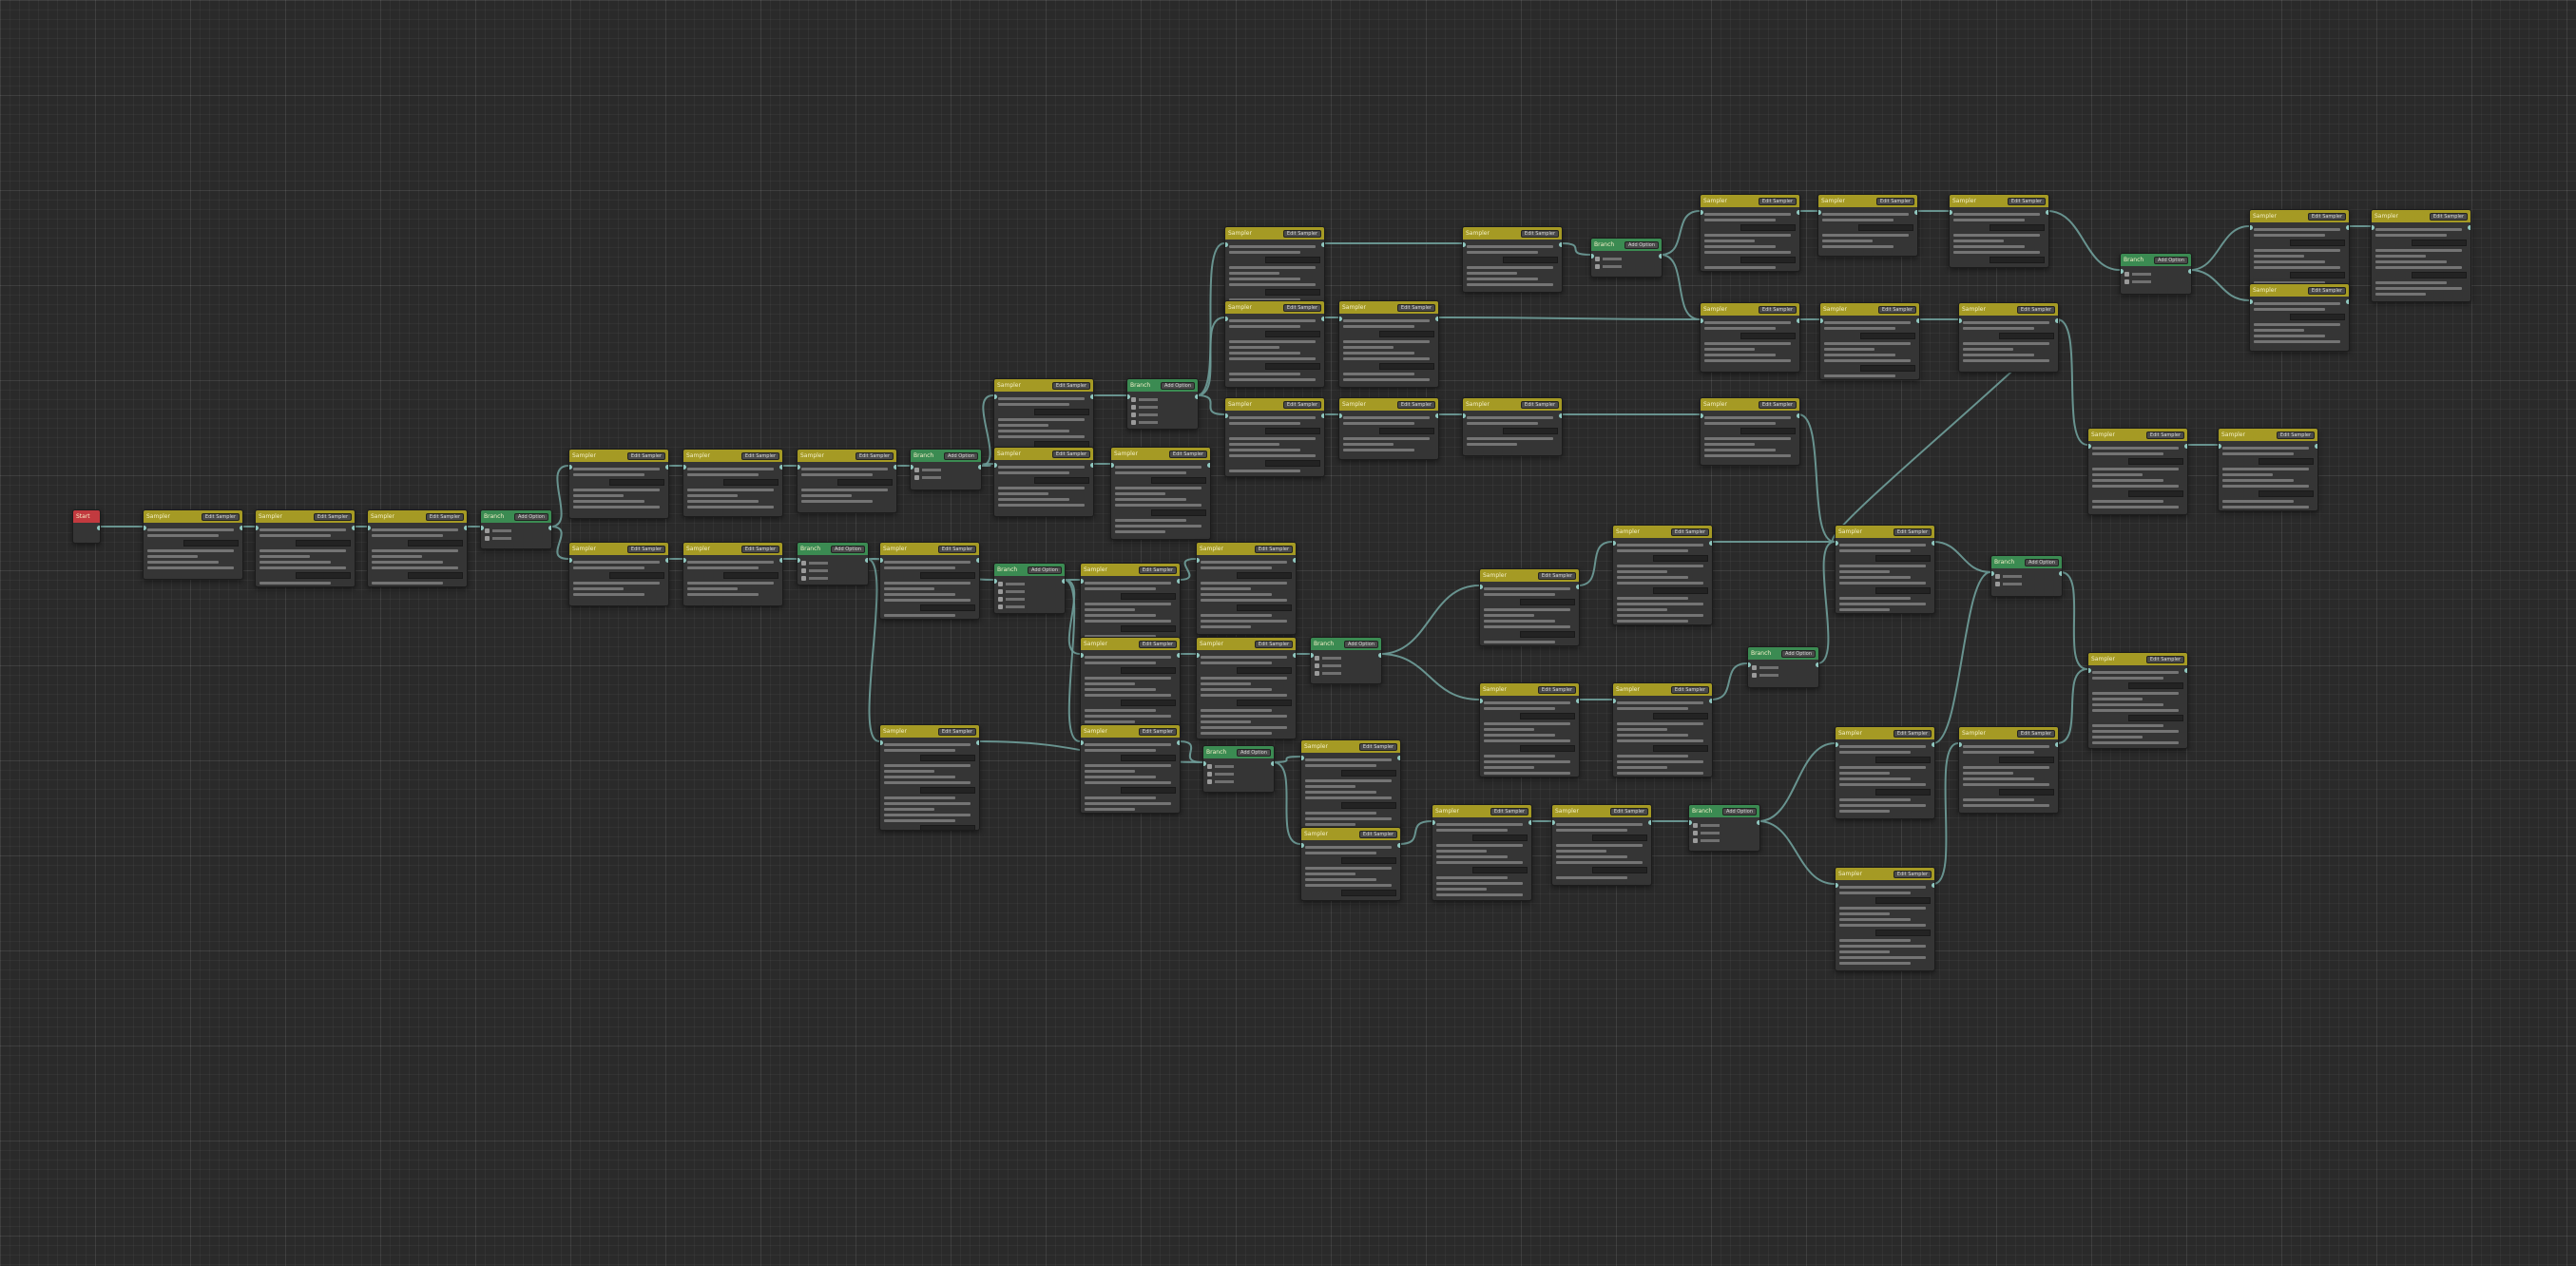 The image size is (2576, 1266). What do you see at coordinates (86, 526) in the screenshot?
I see `start-node: Start` at bounding box center [86, 526].